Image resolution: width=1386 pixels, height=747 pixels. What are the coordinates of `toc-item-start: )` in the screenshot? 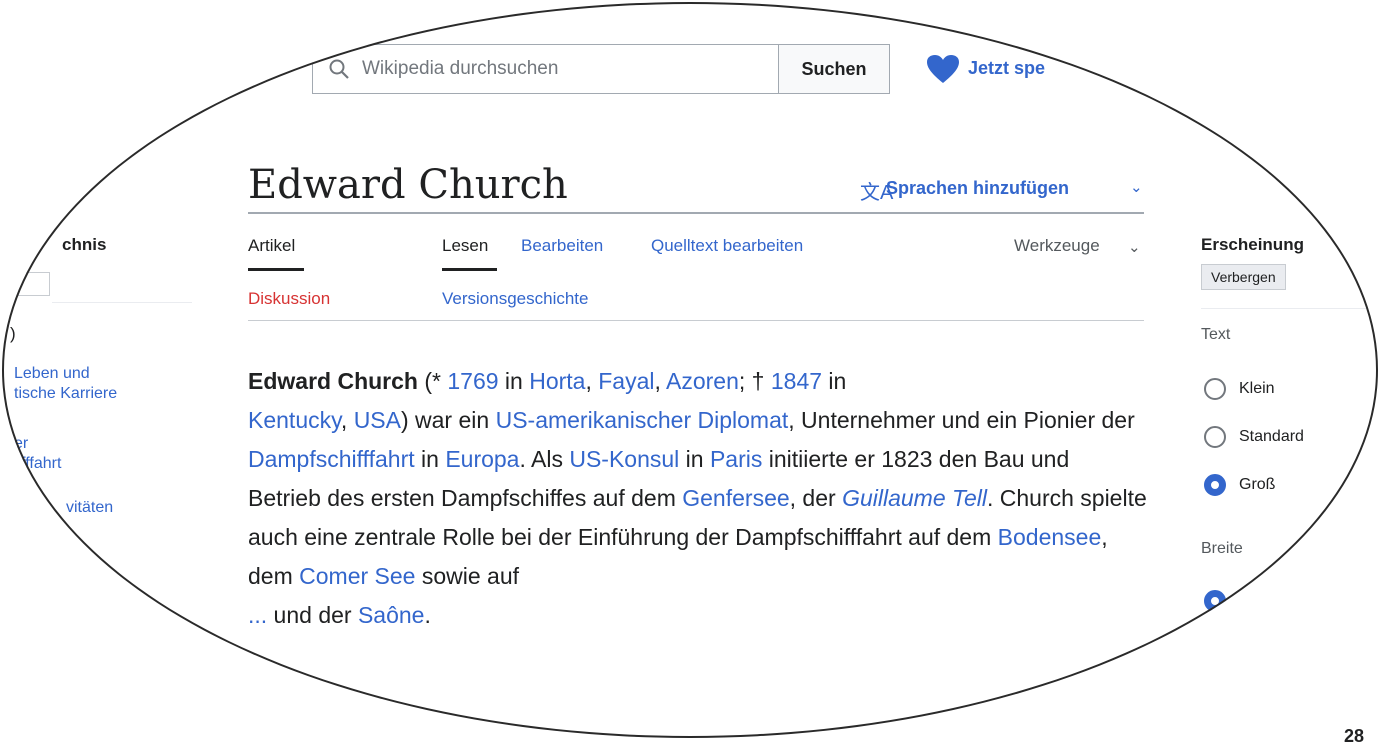 It's located at (13, 334).